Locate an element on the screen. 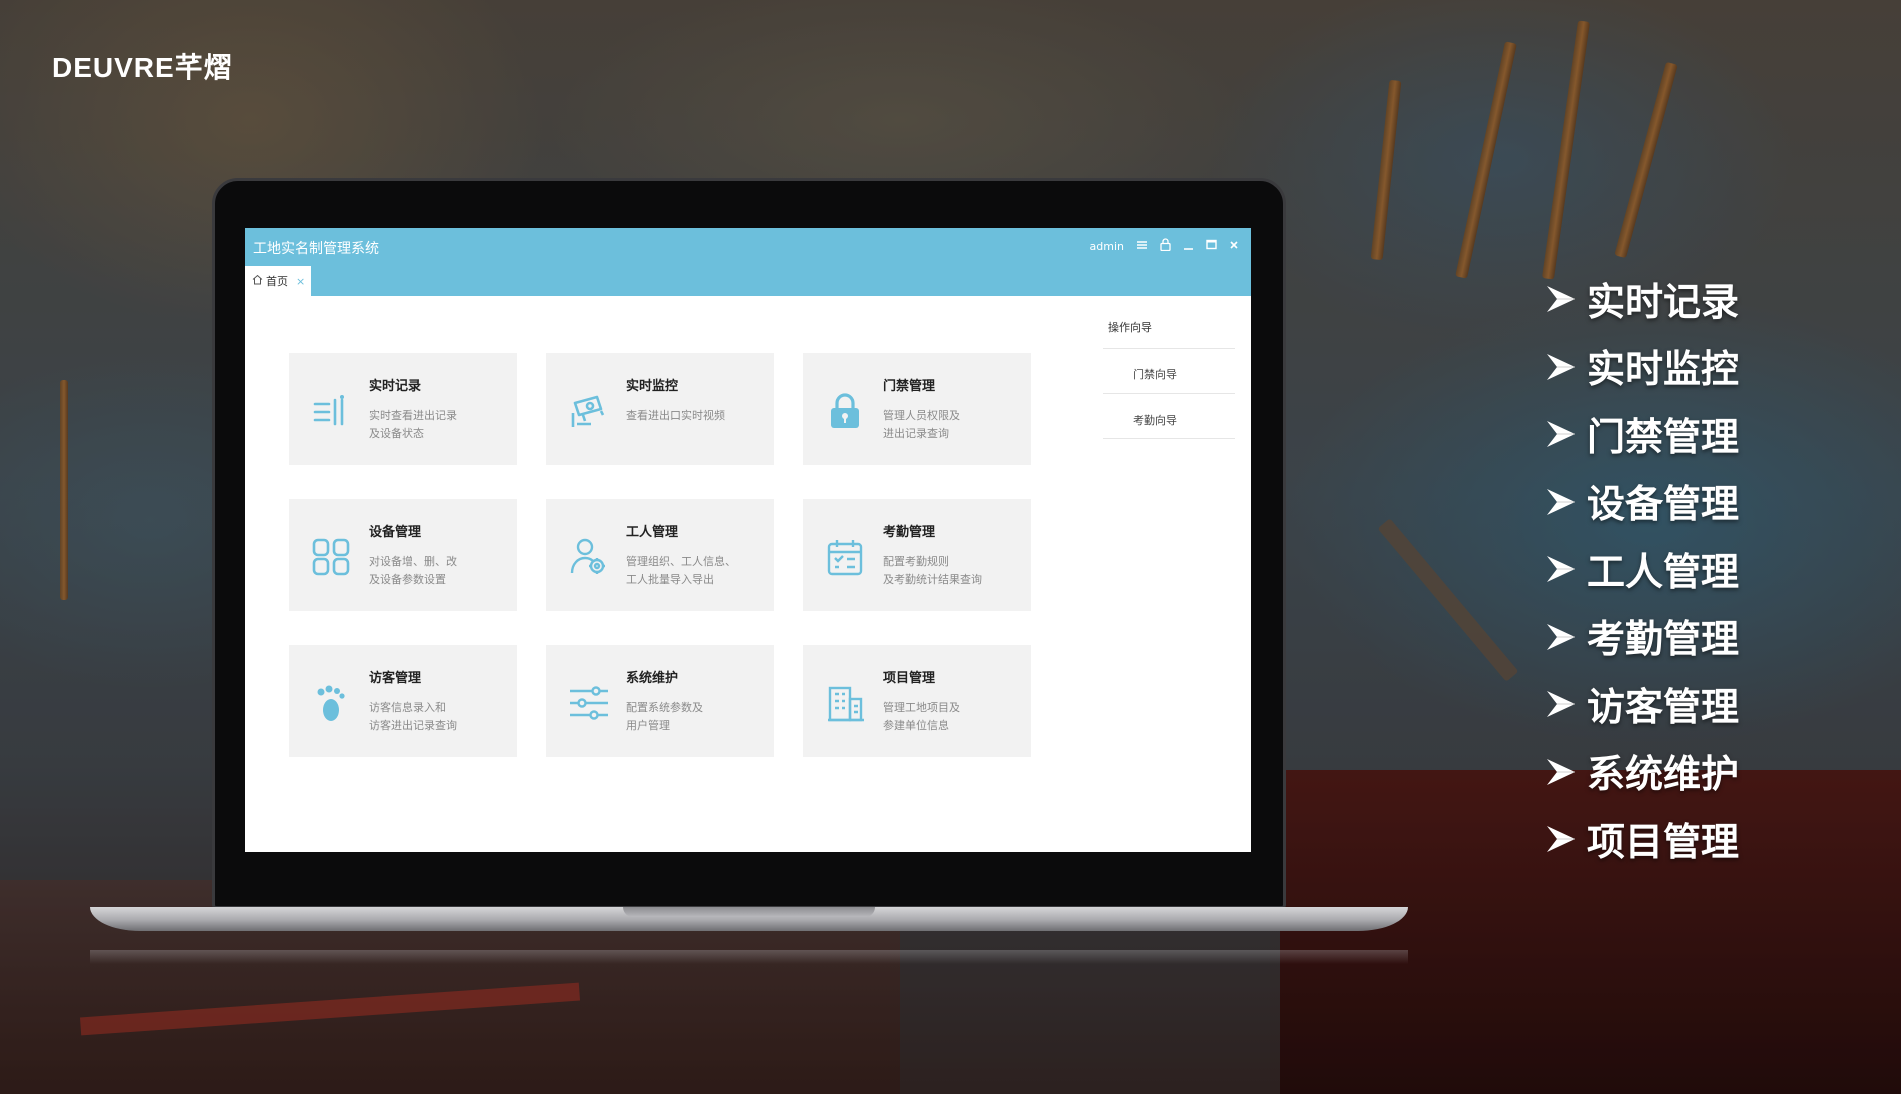 This screenshot has height=1094, width=1901. calendar-icon is located at coordinates (845, 557).